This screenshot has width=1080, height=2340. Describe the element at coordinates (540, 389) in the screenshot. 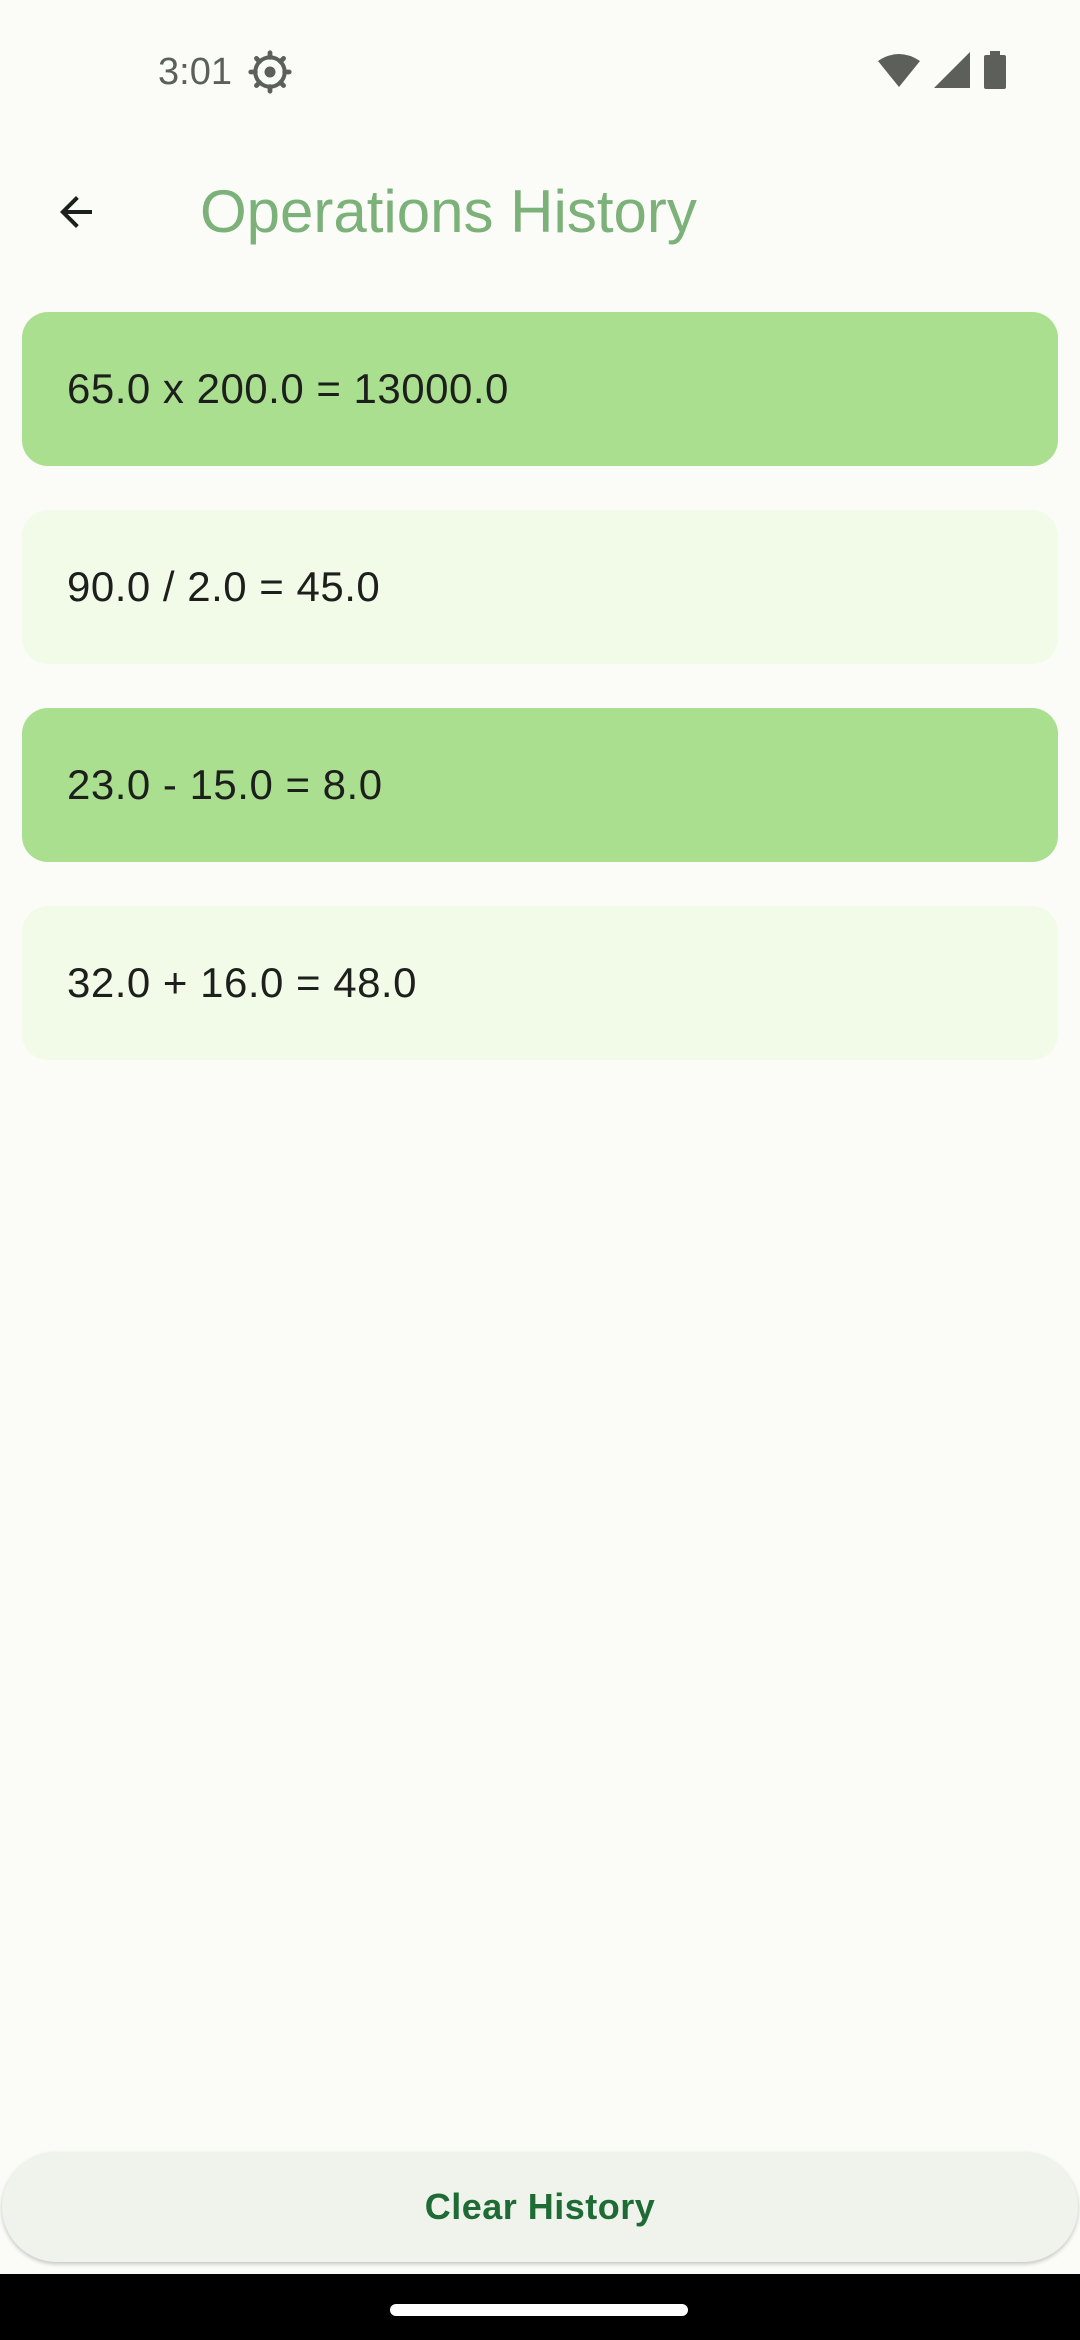

I see `history-item: 65.0 x 200.0 = 13000.0` at that location.